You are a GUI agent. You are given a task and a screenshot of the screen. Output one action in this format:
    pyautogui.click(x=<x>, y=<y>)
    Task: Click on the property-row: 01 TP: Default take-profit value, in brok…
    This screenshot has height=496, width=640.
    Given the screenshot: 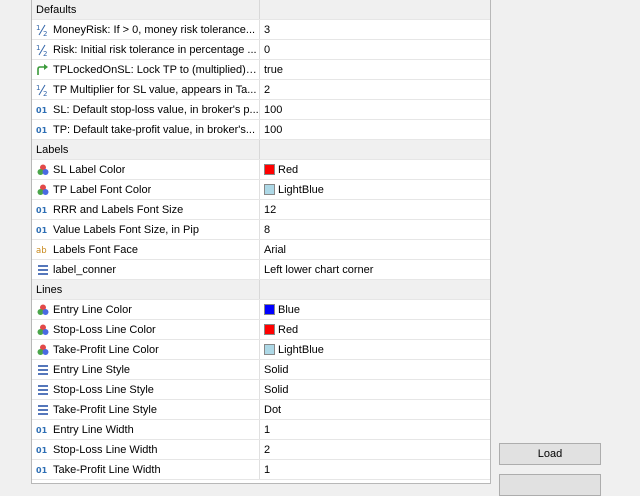 What is the action you would take?
    pyautogui.click(x=261, y=130)
    